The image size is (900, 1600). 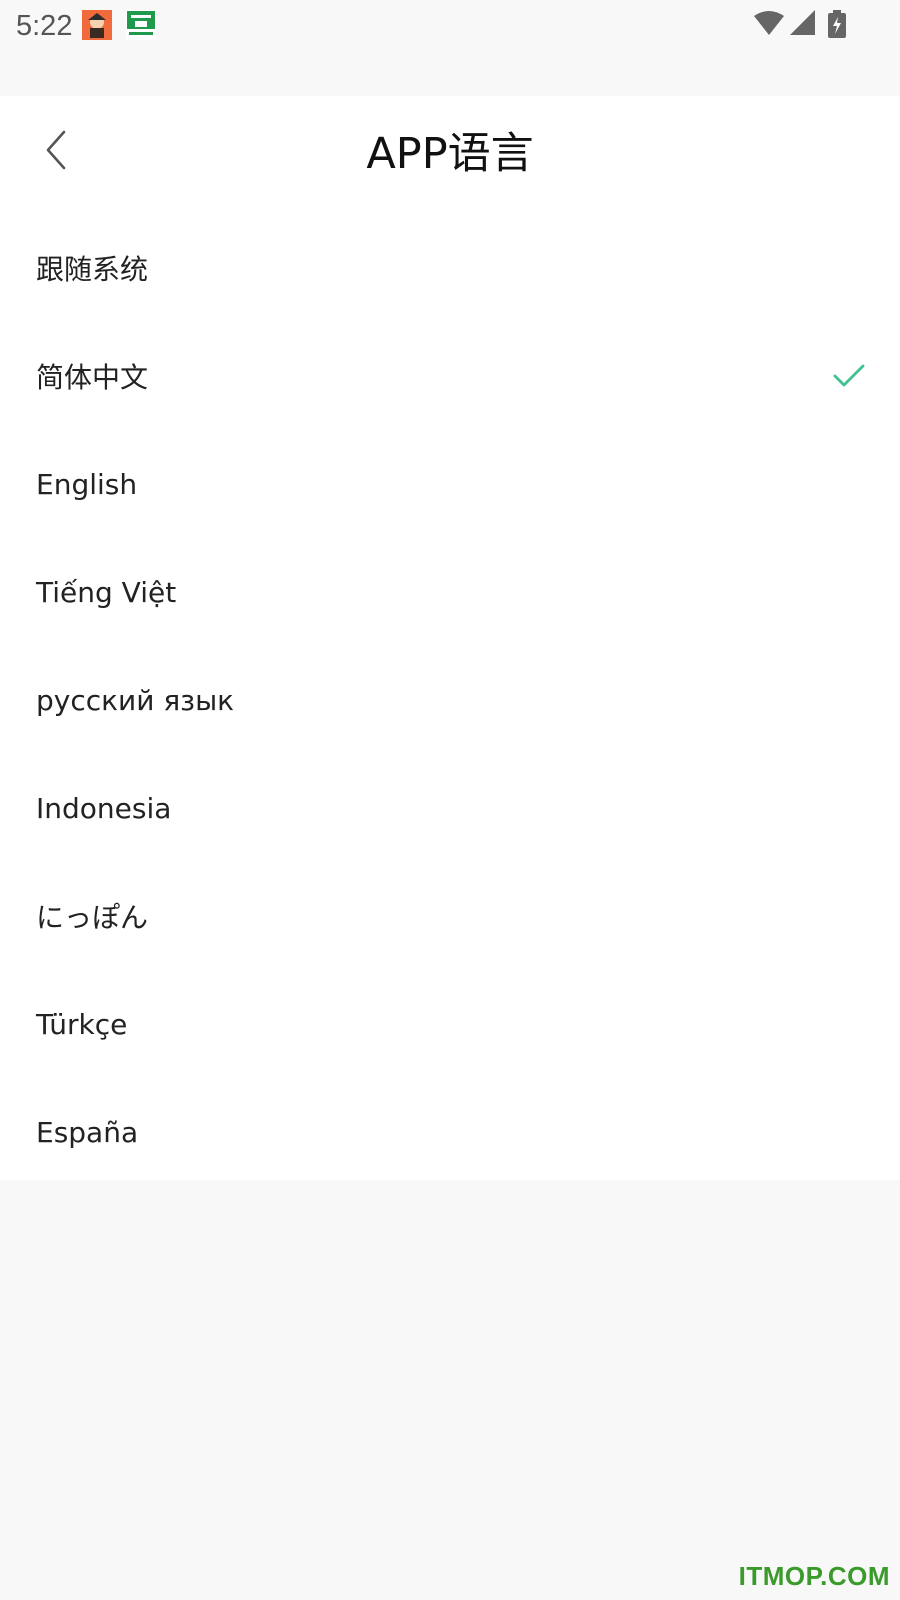 What do you see at coordinates (450, 268) in the screenshot?
I see `language-item-follow-system: 跟随系统` at bounding box center [450, 268].